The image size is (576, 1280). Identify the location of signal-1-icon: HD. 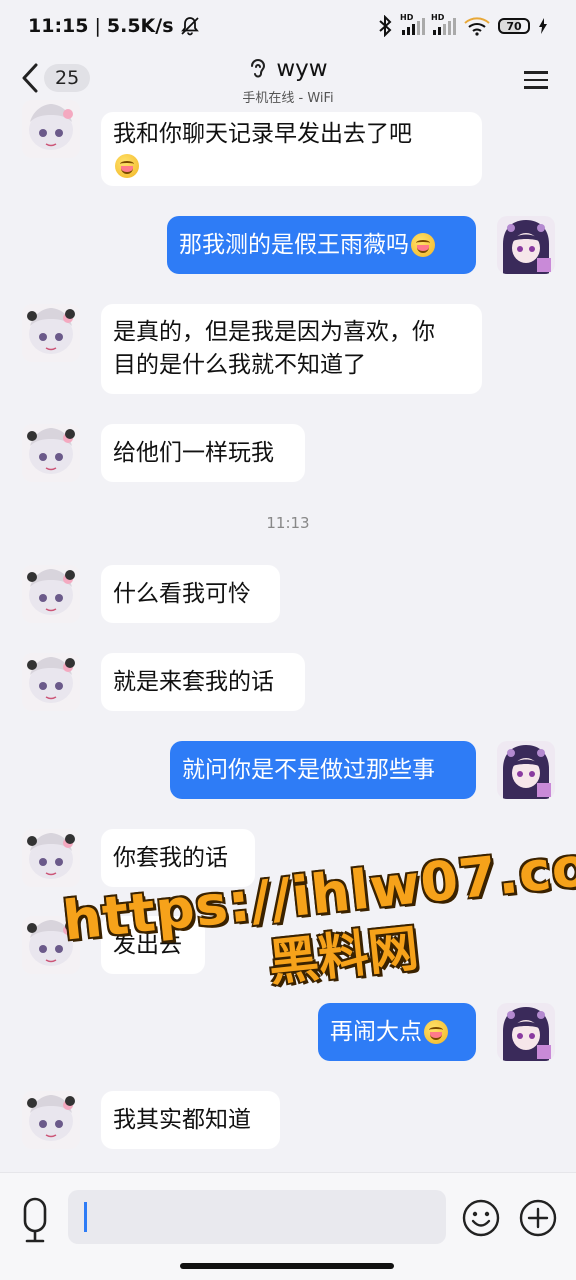
(412, 24).